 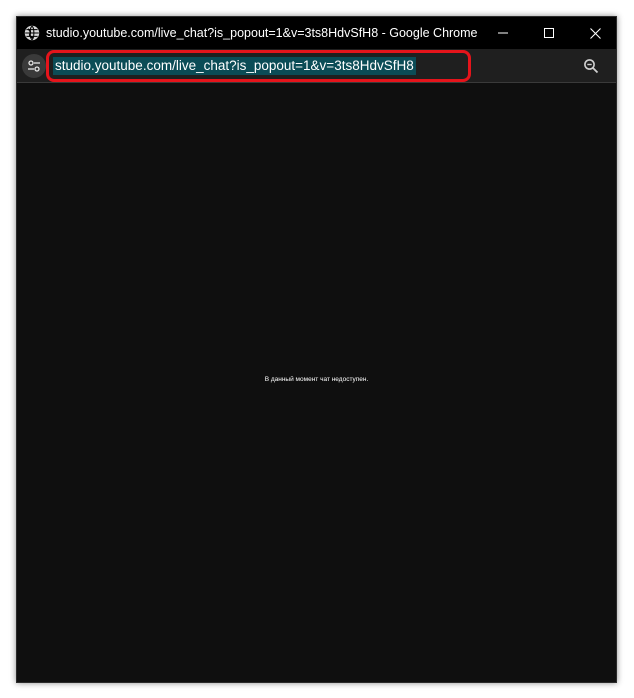 What do you see at coordinates (32, 33) in the screenshot?
I see `globe-icon` at bounding box center [32, 33].